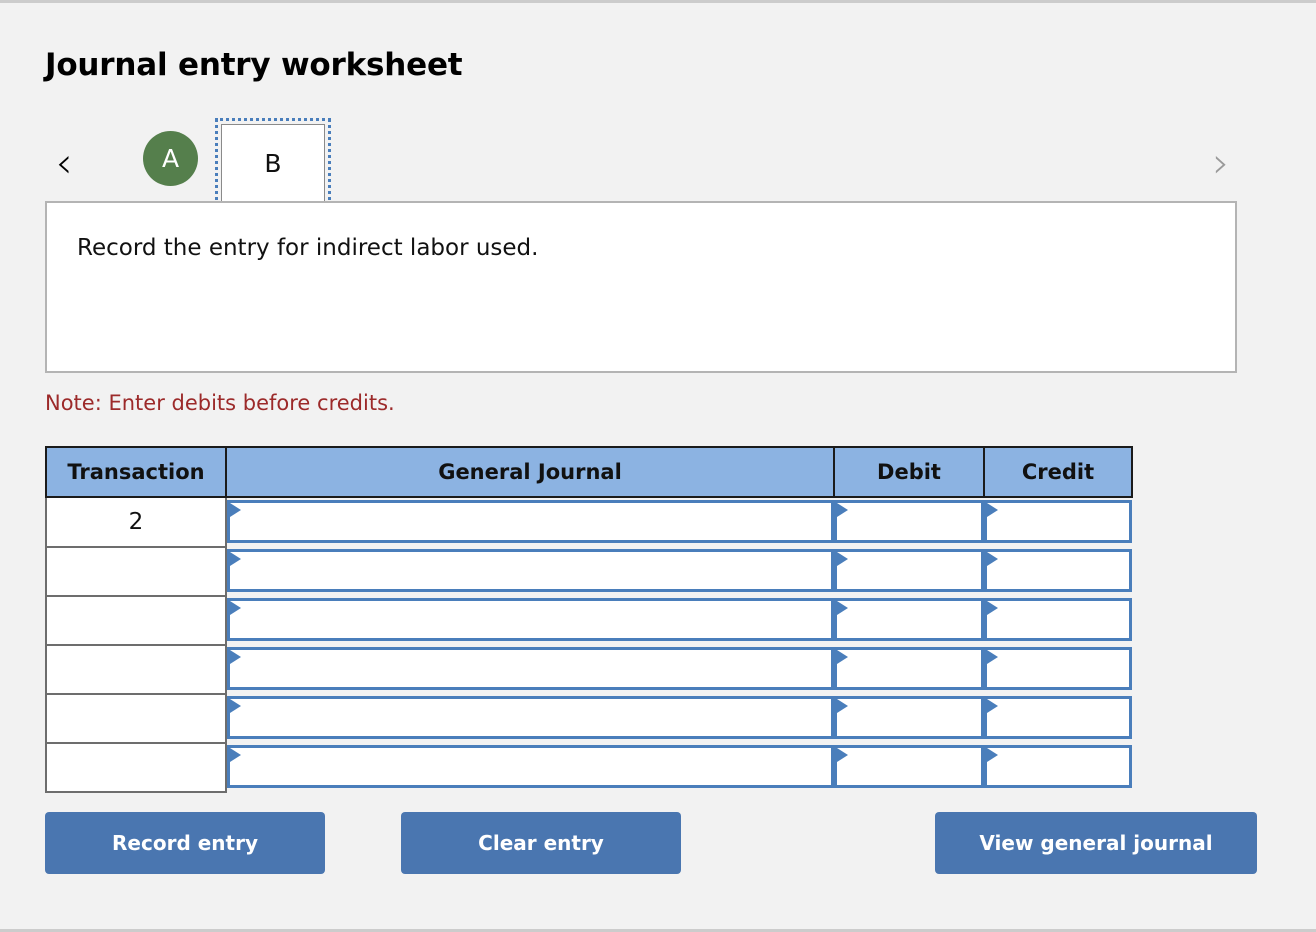  I want to click on tab-b-label: B, so click(273, 163).